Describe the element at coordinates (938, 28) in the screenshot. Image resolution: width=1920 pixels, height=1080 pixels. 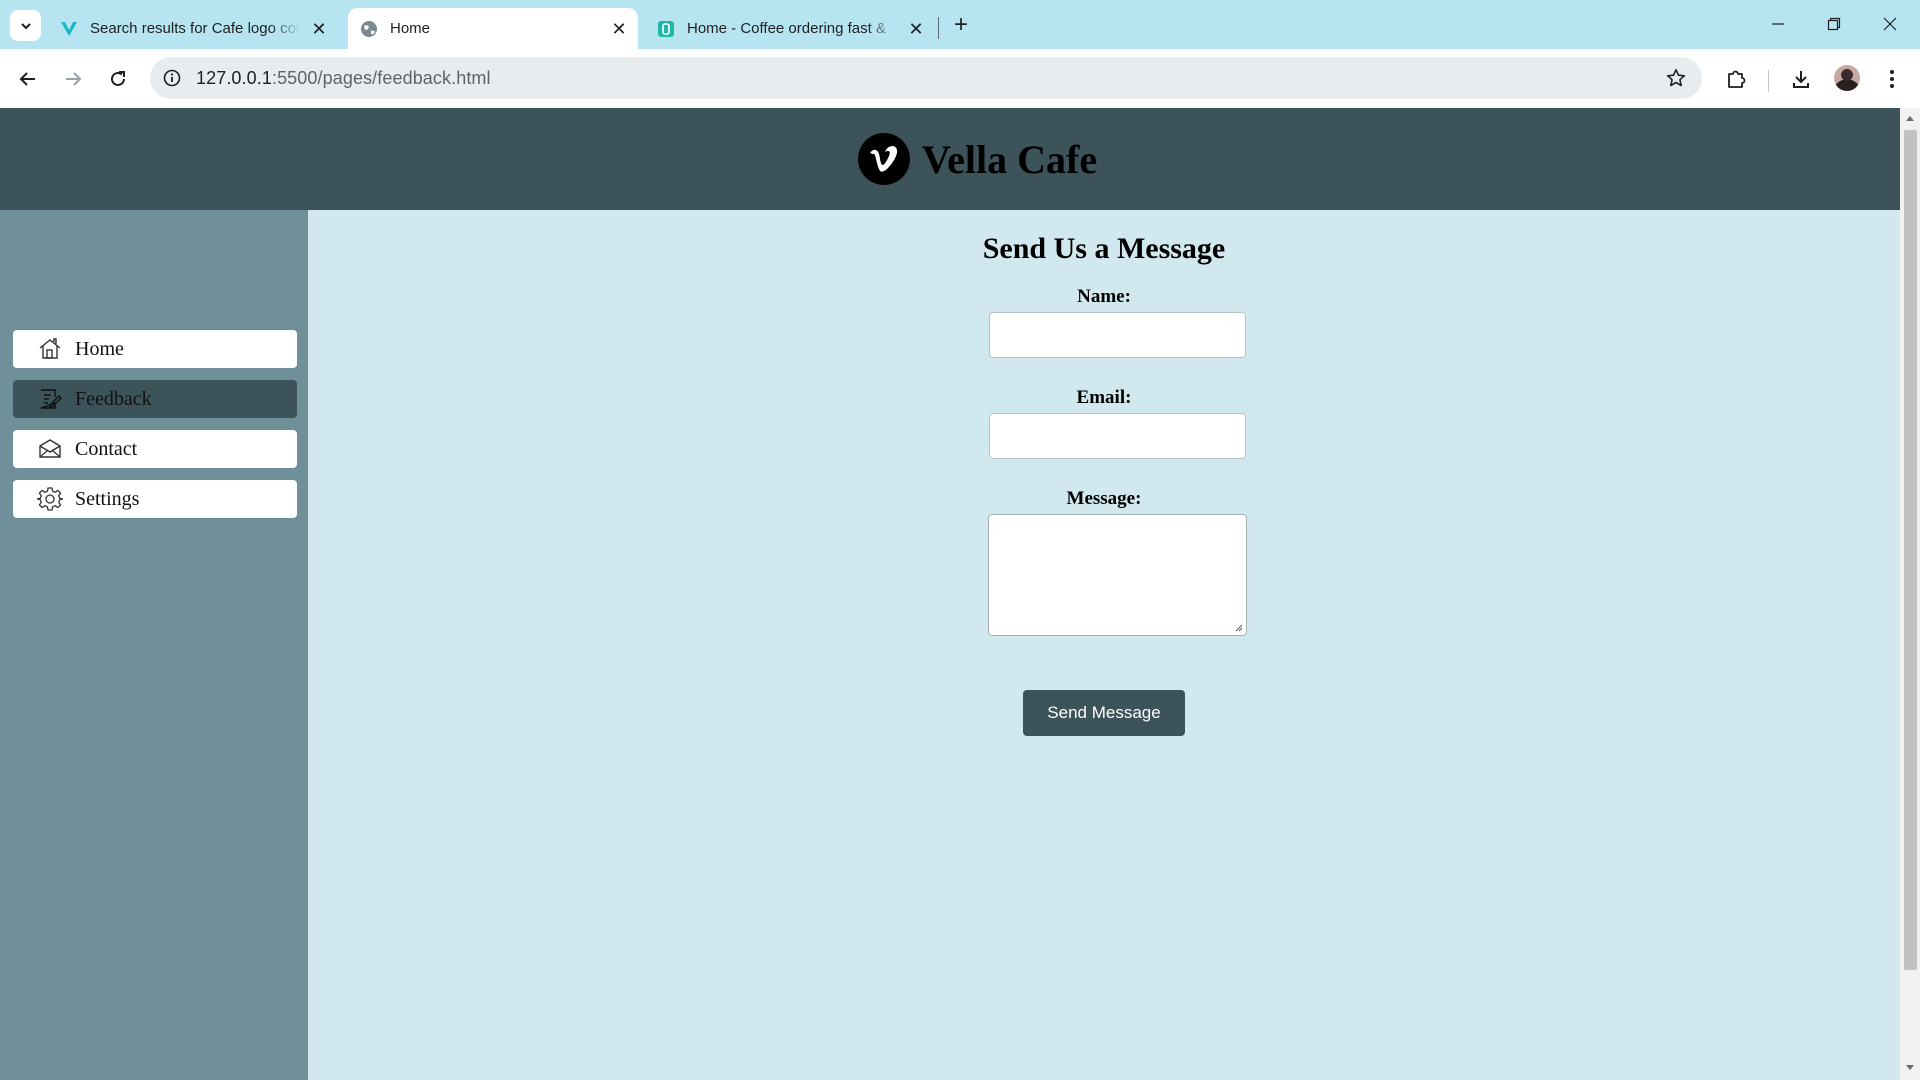
I see `tab-divider` at that location.